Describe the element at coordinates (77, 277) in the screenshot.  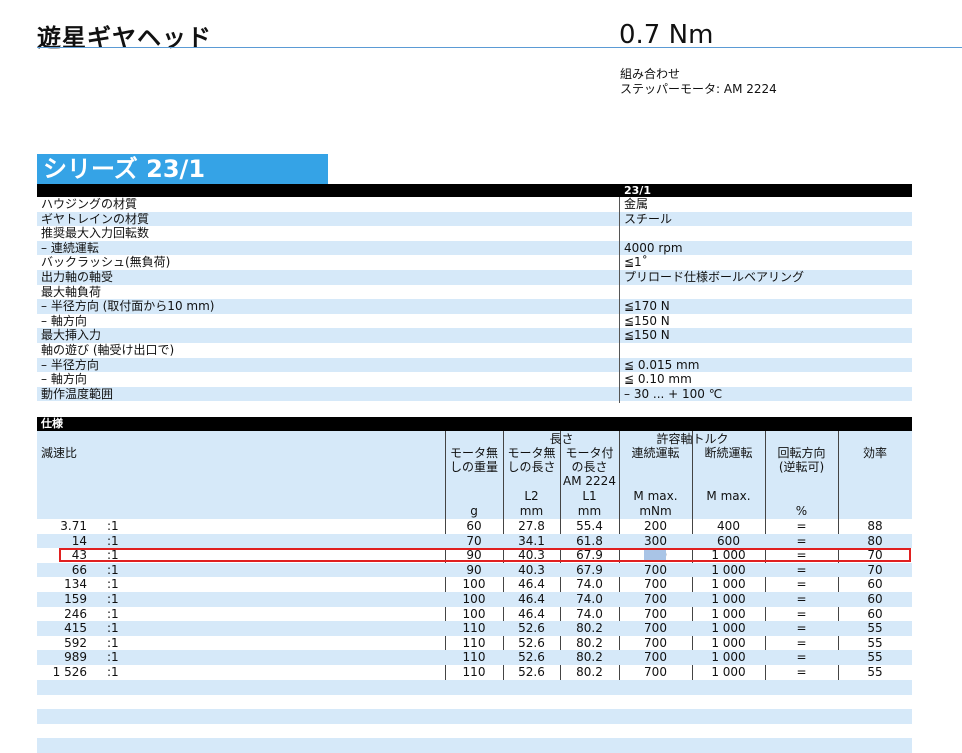
I see `materials-label: 出力軸の軸受` at that location.